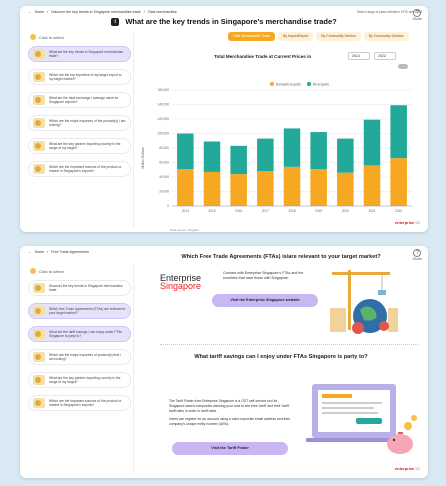 Image resolution: width=446 pixels, height=486 pixels. What do you see at coordinates (184, 230) in the screenshot?
I see `data-source-note: Data source: Singstat` at bounding box center [184, 230].